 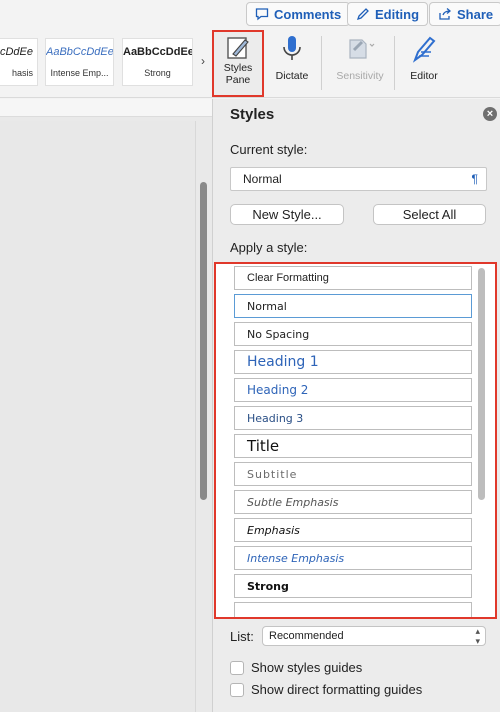 I want to click on gallery-label: hasis, so click(x=22, y=73).